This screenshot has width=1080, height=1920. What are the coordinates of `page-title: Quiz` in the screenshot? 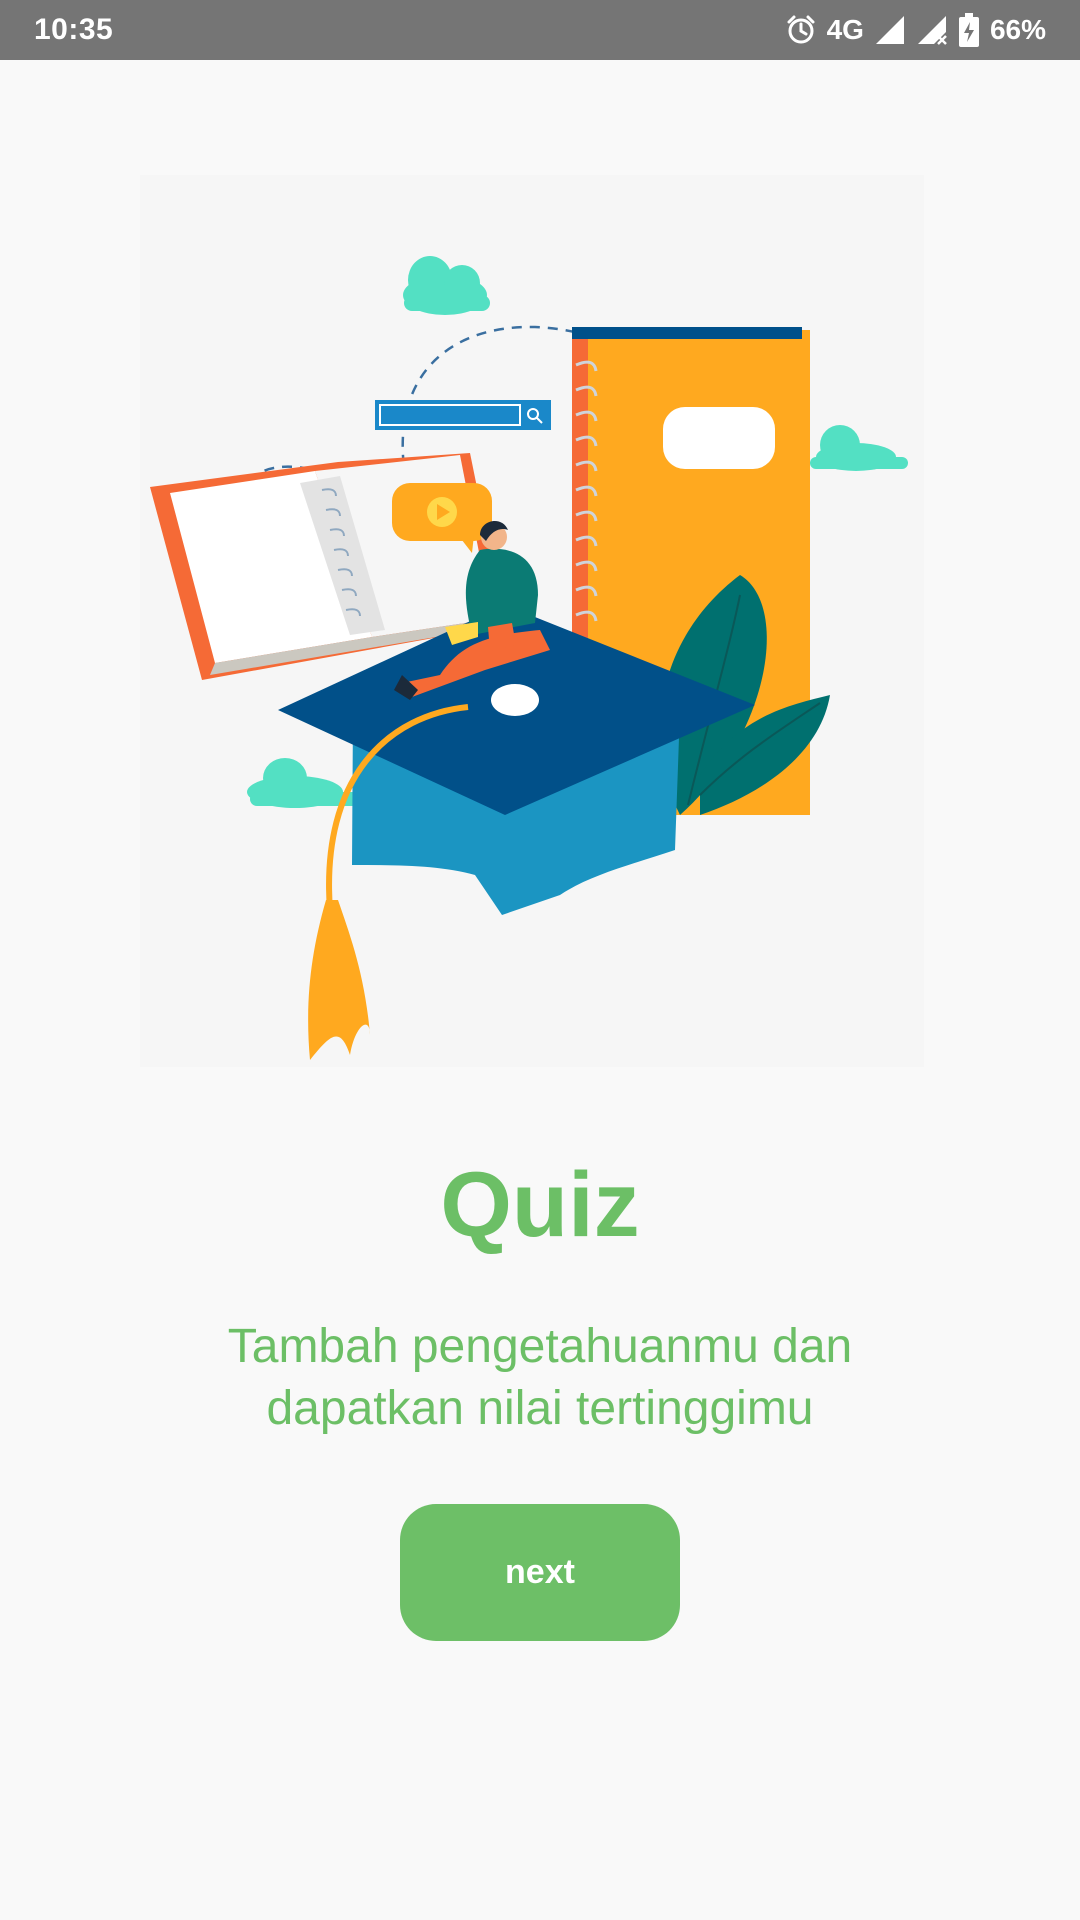 It's located at (540, 1205).